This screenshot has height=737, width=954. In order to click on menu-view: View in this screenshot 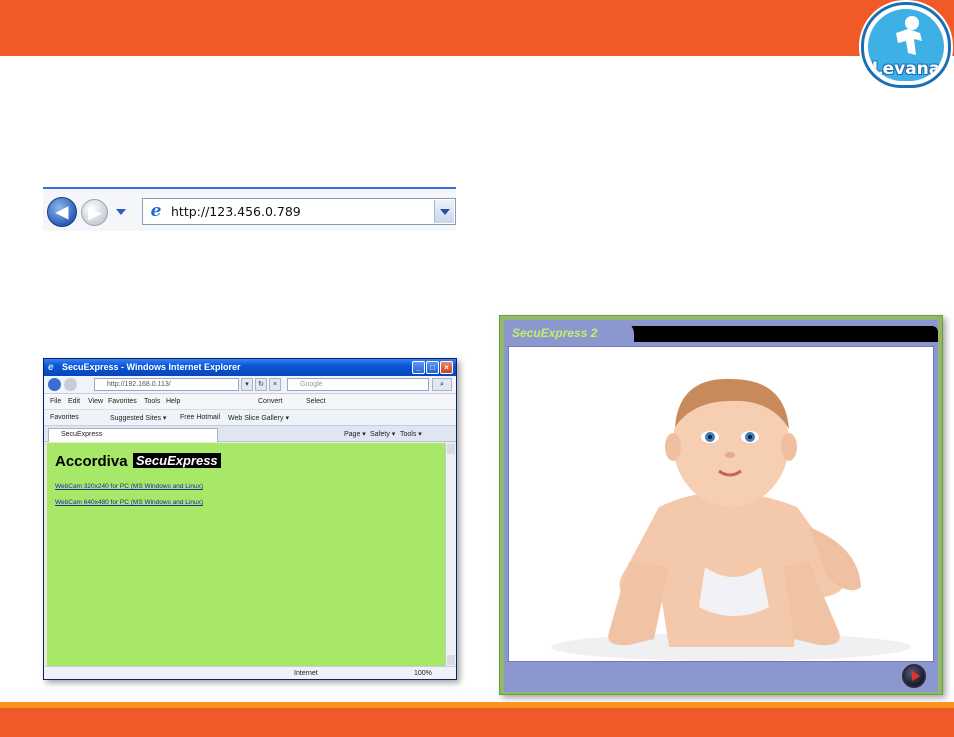, I will do `click(95, 401)`.